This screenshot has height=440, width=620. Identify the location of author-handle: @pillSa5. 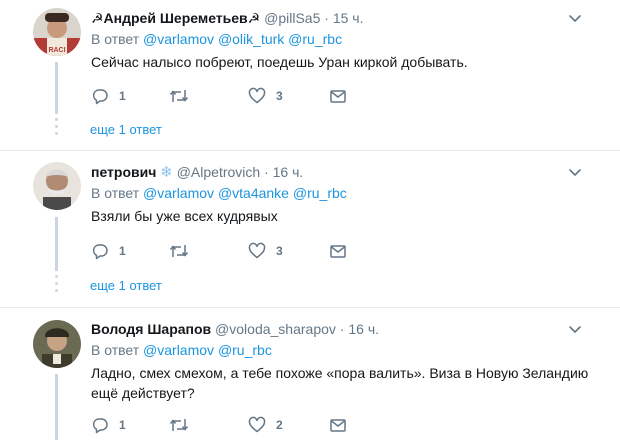
(292, 18).